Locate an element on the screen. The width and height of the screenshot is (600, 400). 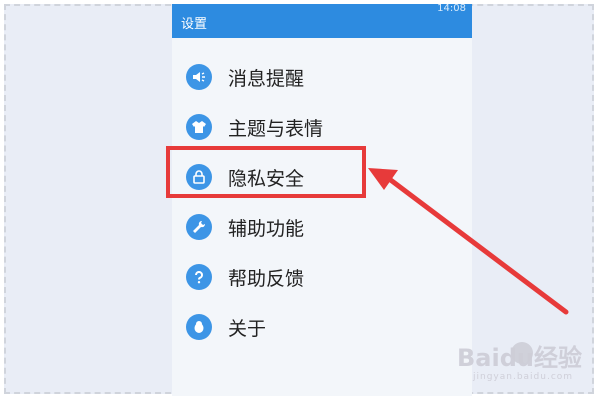
pointer-arrow-icon is located at coordinates (468, 241).